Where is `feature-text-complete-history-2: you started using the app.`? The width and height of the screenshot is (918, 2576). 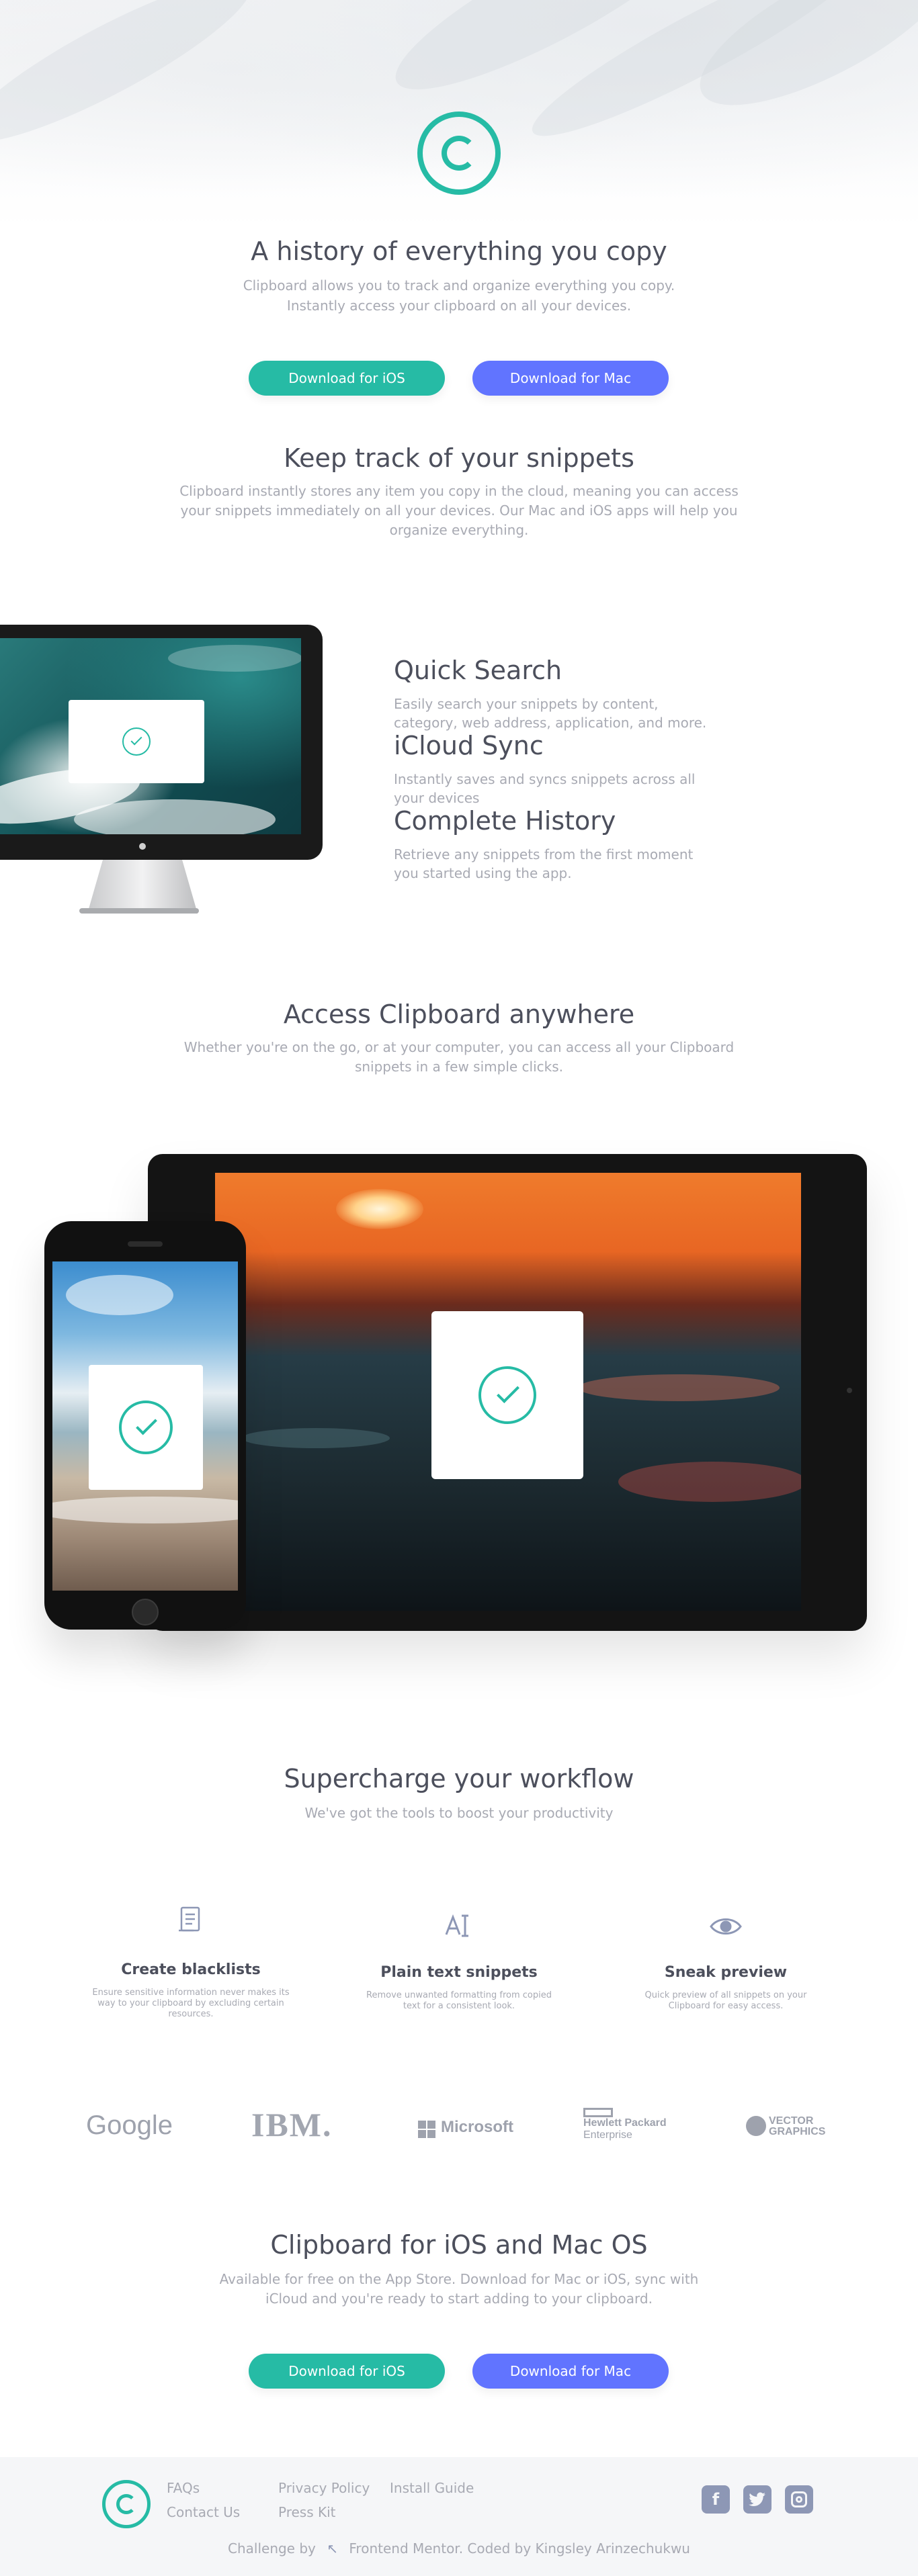
feature-text-complete-history-2: you started using the app. is located at coordinates (483, 873).